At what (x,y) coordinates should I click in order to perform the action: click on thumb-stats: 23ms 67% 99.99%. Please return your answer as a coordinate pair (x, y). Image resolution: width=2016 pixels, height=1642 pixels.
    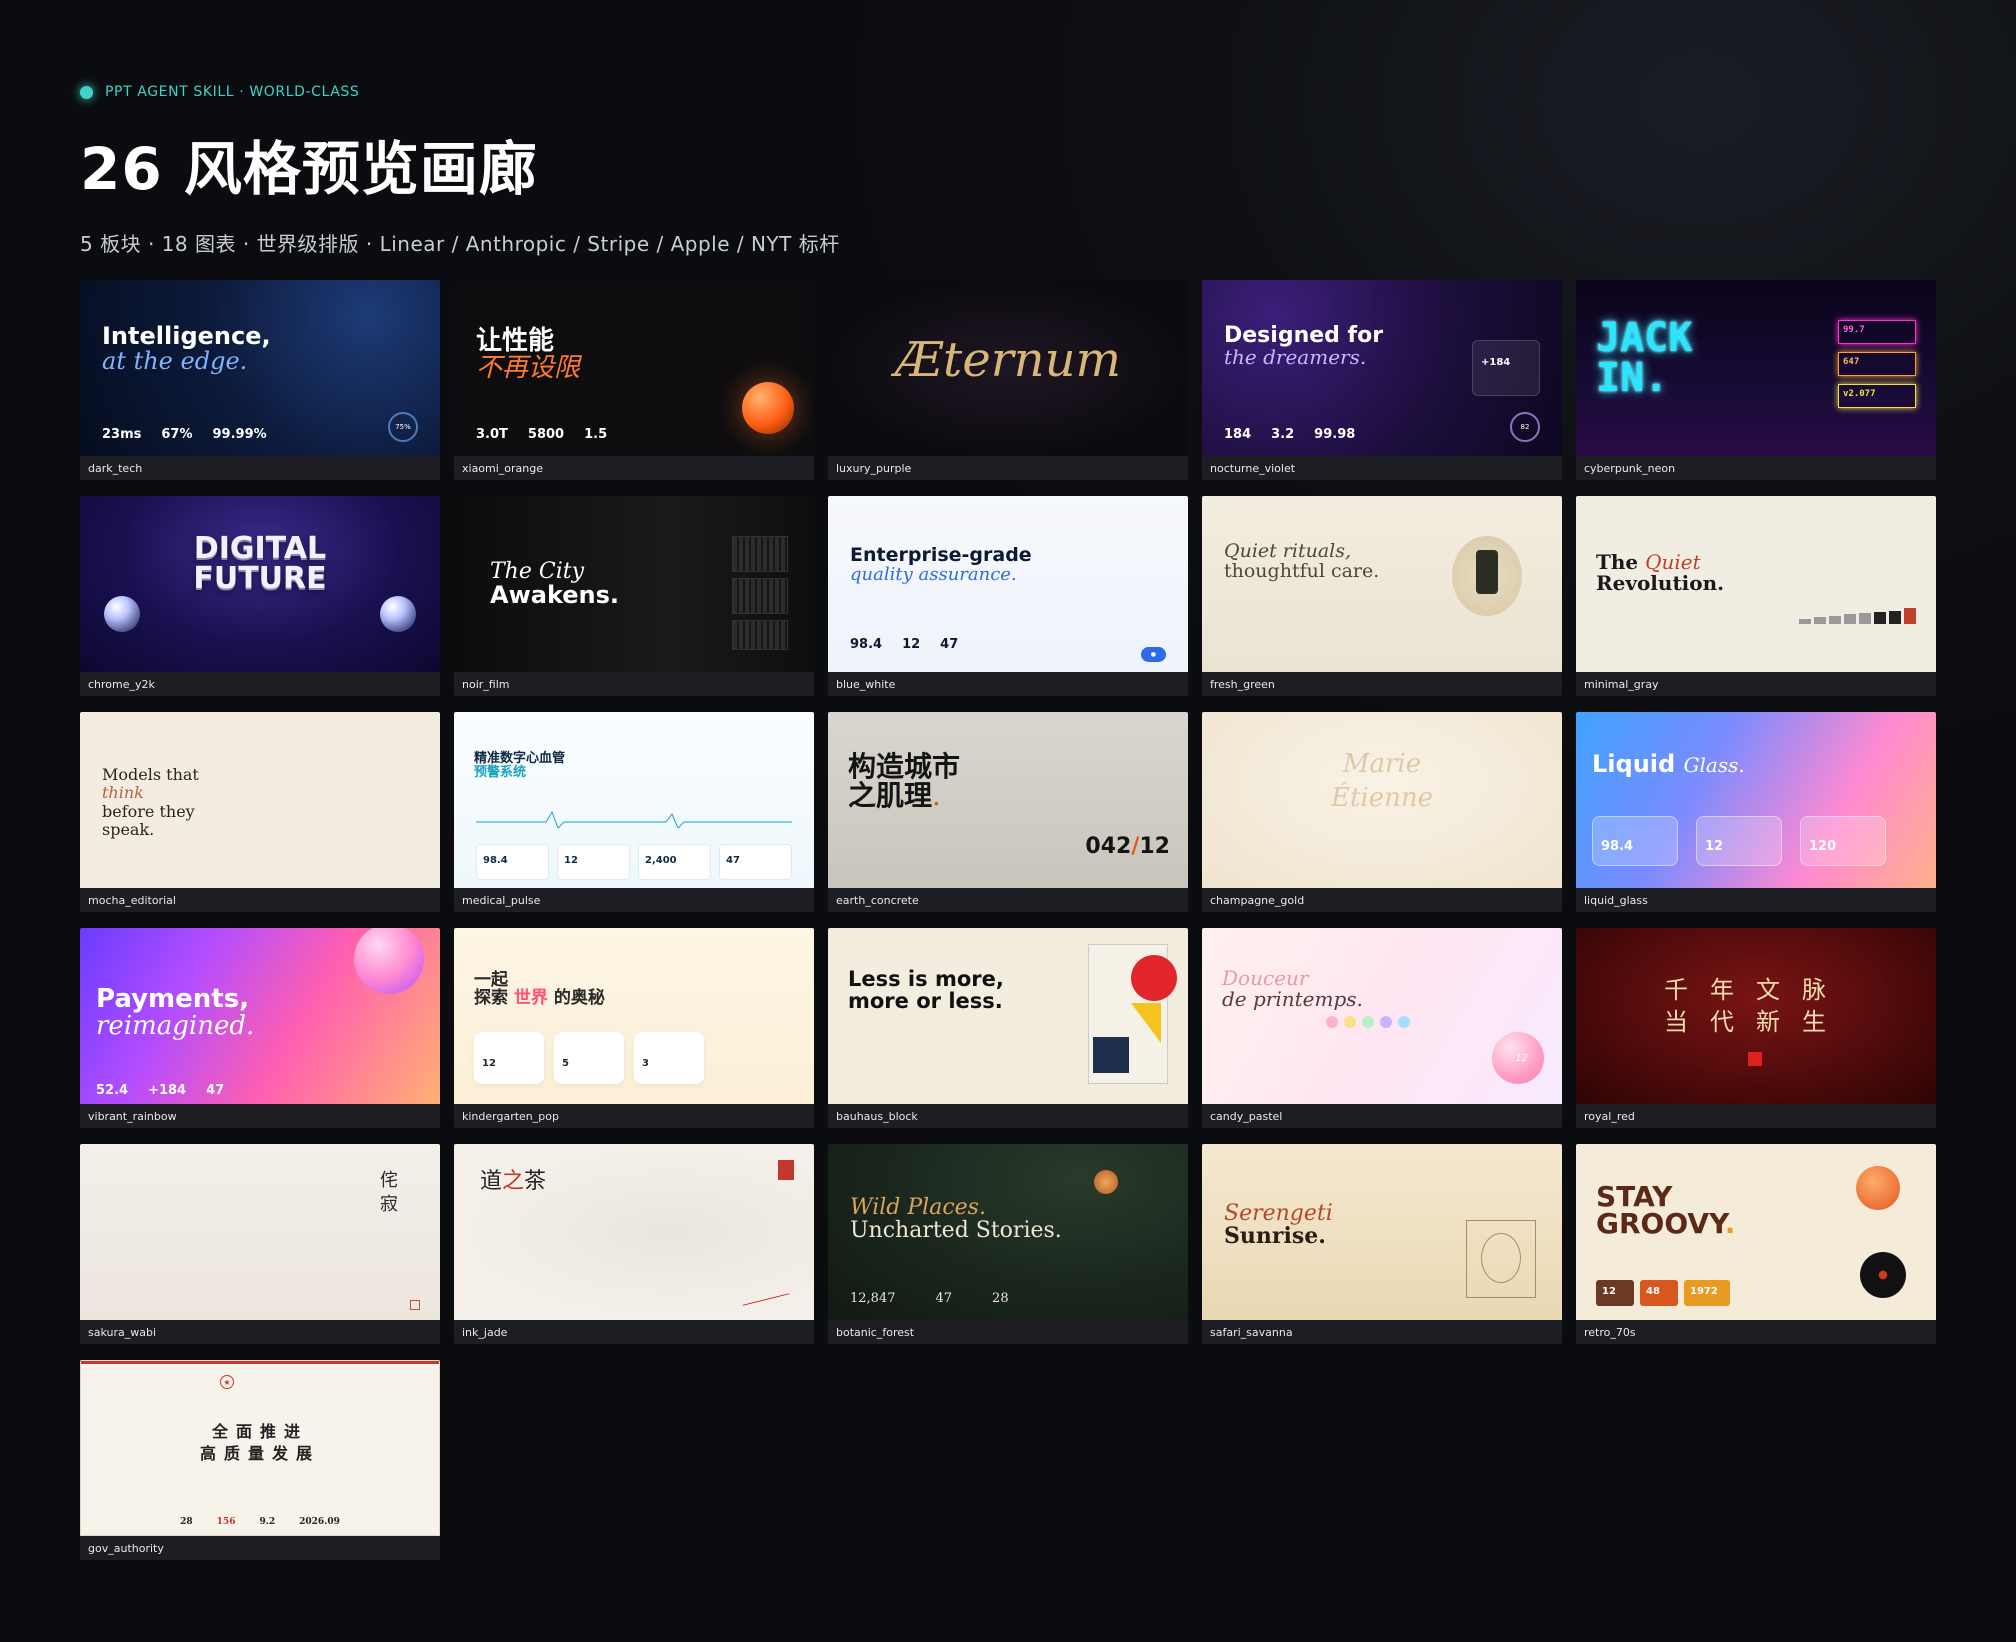
    Looking at the image, I should click on (184, 434).